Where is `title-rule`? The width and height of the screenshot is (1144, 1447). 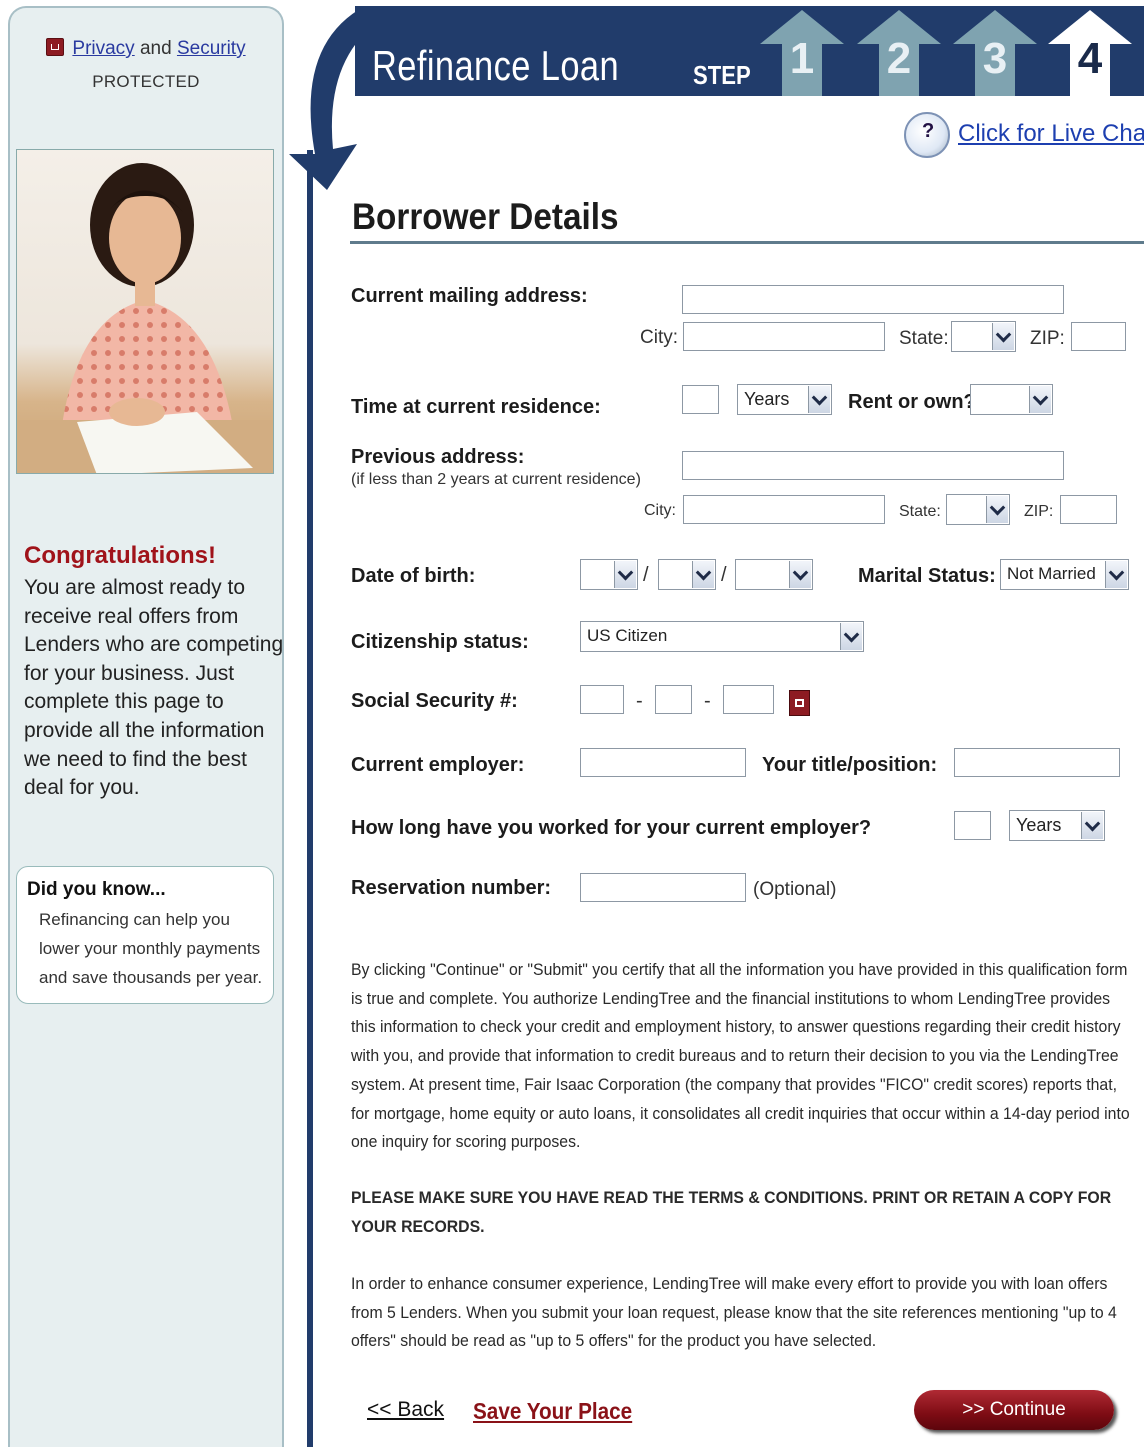 title-rule is located at coordinates (747, 242).